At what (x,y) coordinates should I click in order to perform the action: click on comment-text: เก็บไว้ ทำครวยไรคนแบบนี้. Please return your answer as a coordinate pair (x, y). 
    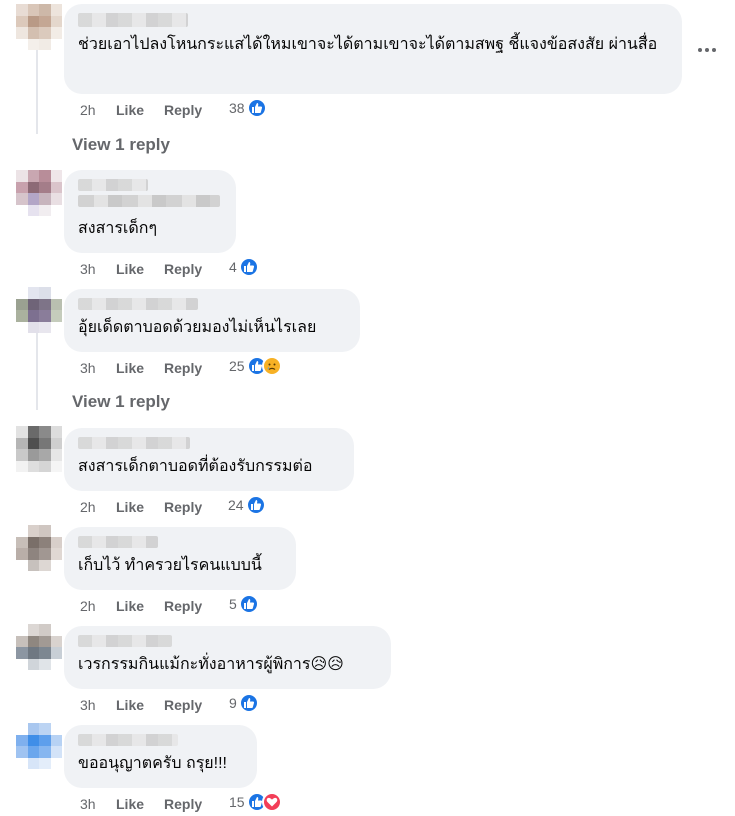
    Looking at the image, I should click on (170, 565).